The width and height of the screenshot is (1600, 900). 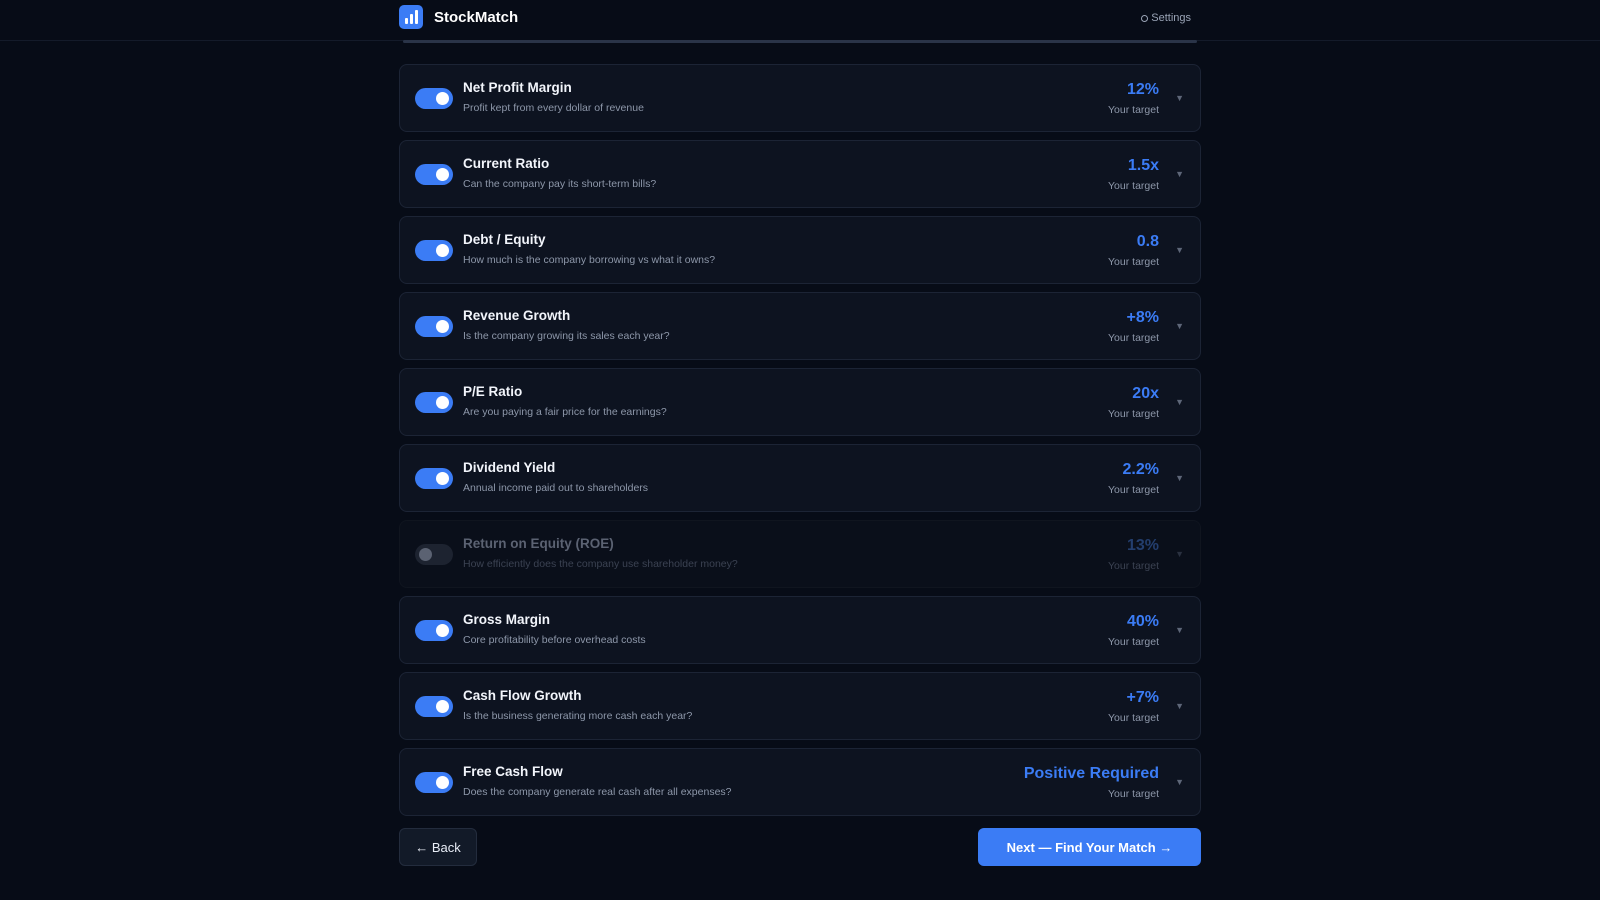 What do you see at coordinates (517, 87) in the screenshot?
I see `metric-title: Net Profit Margin` at bounding box center [517, 87].